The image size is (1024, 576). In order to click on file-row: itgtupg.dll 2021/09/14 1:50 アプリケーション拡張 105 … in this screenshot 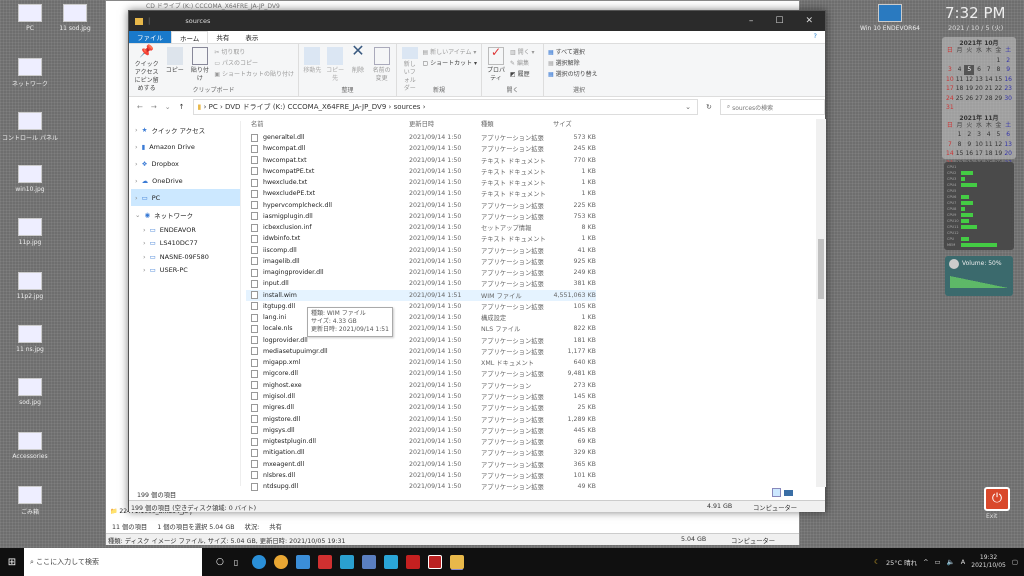, I will do `click(421, 306)`.